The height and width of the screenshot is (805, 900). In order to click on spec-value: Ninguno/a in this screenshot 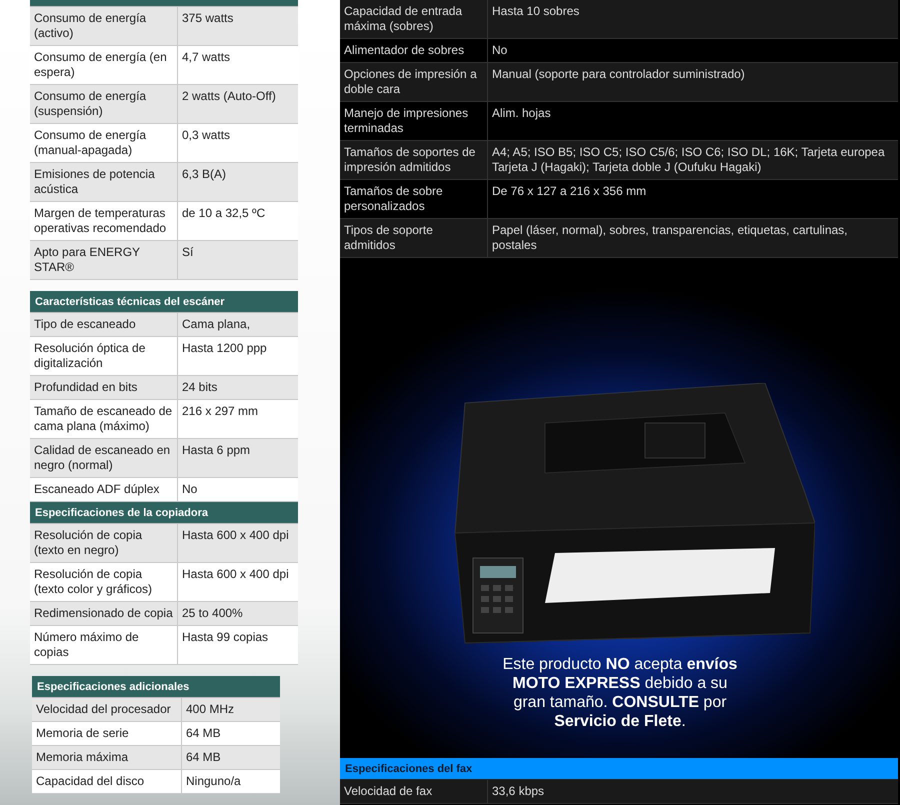, I will do `click(213, 781)`.